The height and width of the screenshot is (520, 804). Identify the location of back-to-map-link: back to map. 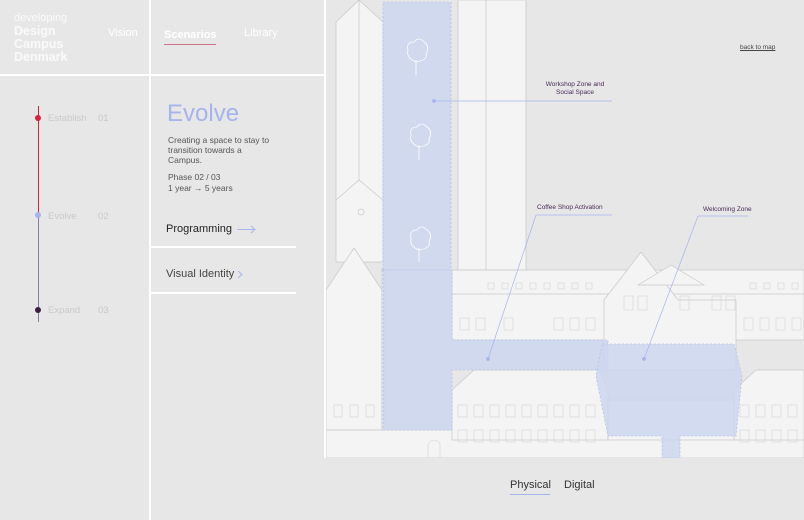
(757, 47).